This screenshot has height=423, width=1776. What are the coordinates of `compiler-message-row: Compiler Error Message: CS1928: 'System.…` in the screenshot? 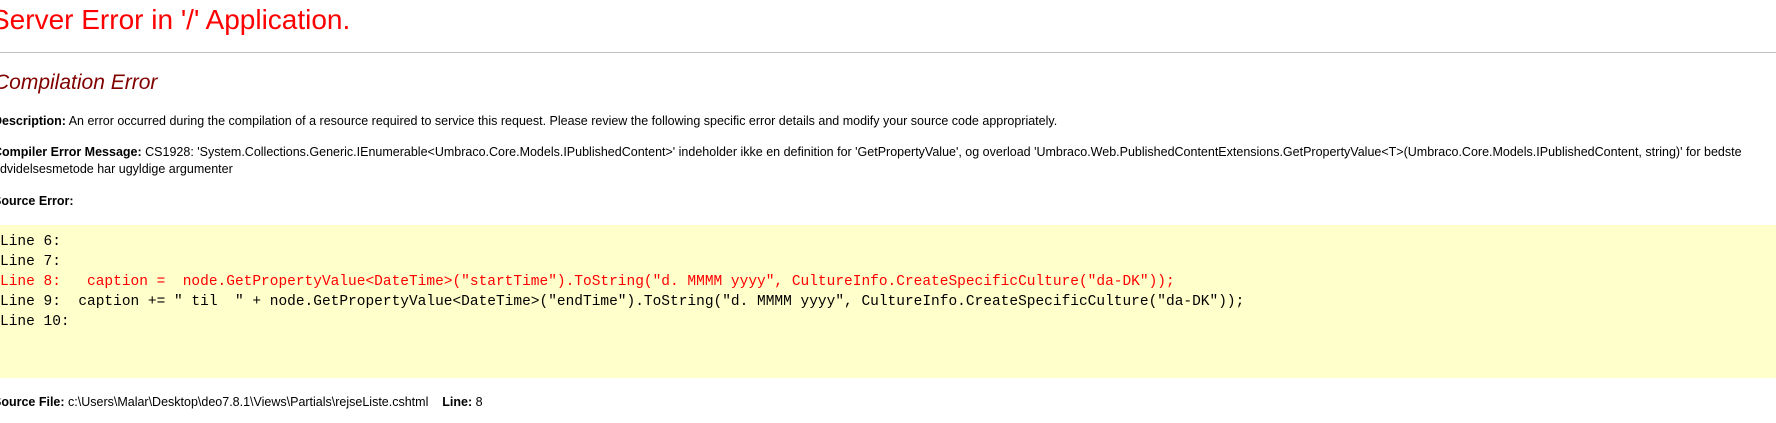 It's located at (871, 152).